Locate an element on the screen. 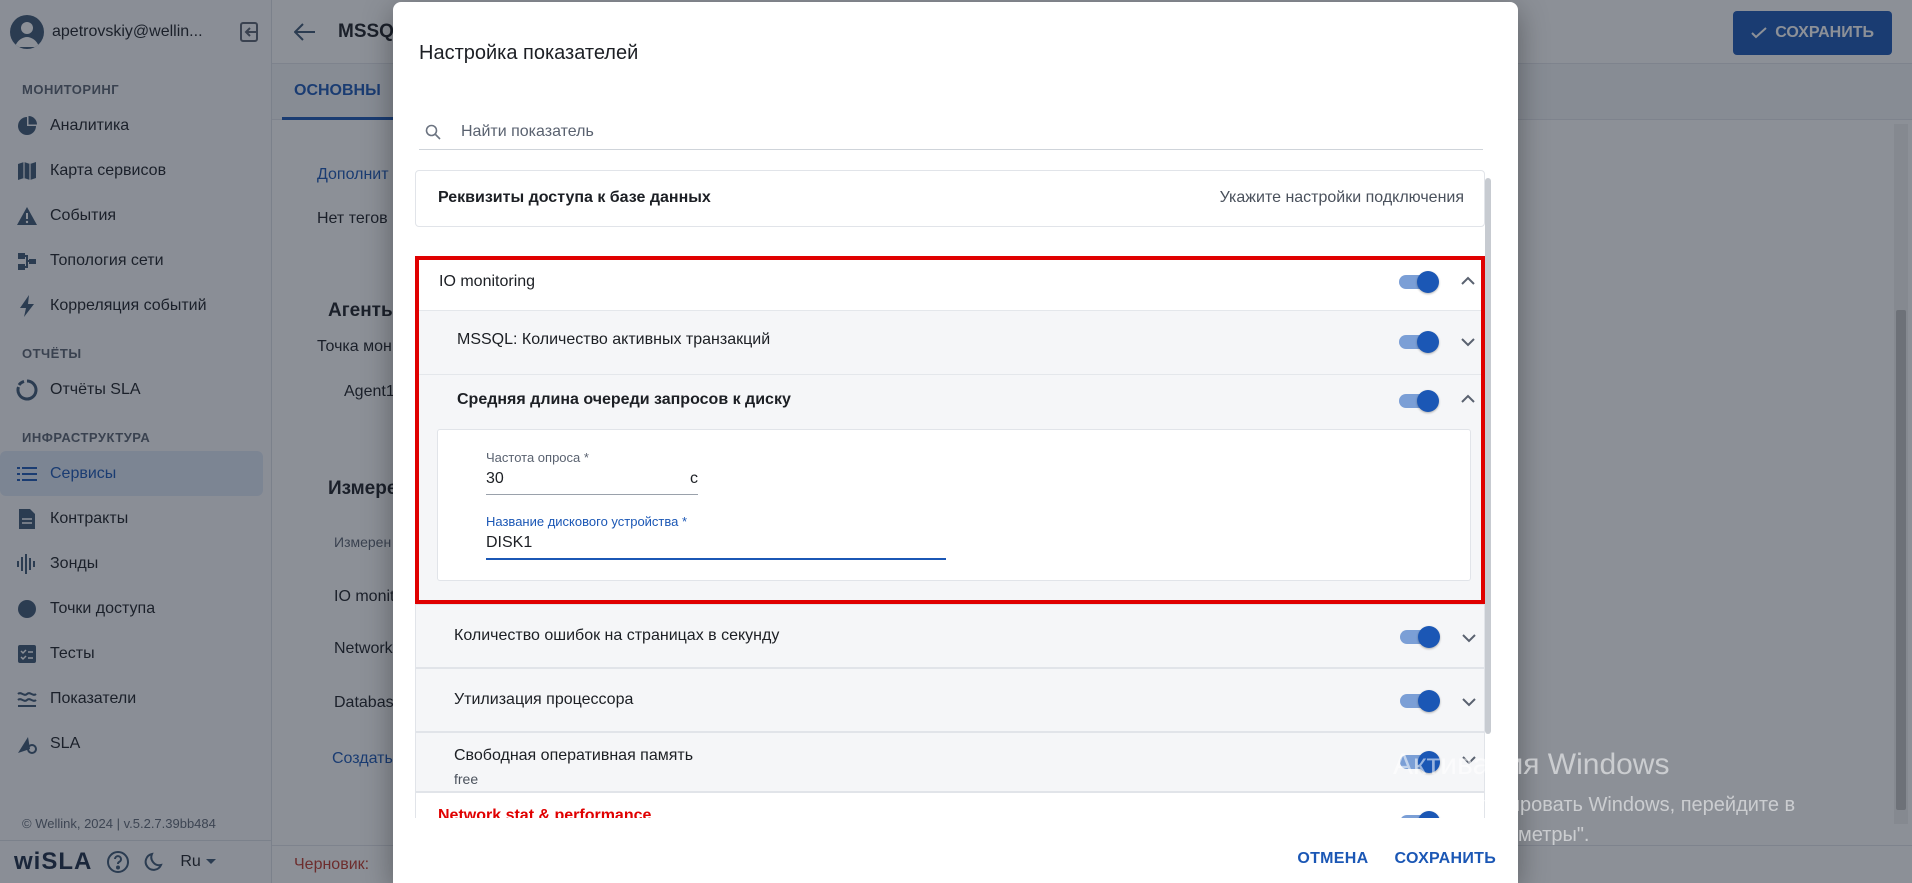 The height and width of the screenshot is (883, 1912). sub-title: MSSQL: Количество активных транзакций is located at coordinates (614, 339).